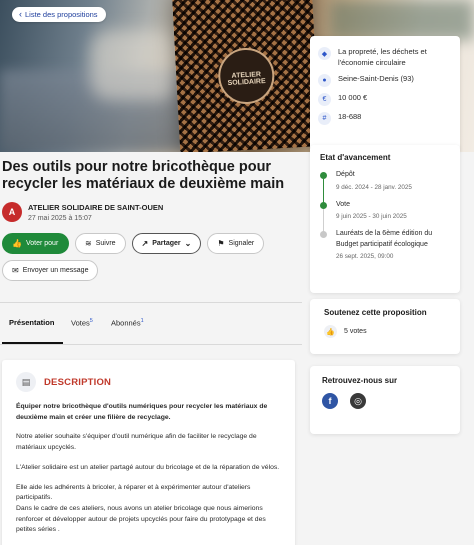 This screenshot has width=474, height=545. Describe the element at coordinates (221, 243) in the screenshot. I see `flag-icon: ⚑` at that location.